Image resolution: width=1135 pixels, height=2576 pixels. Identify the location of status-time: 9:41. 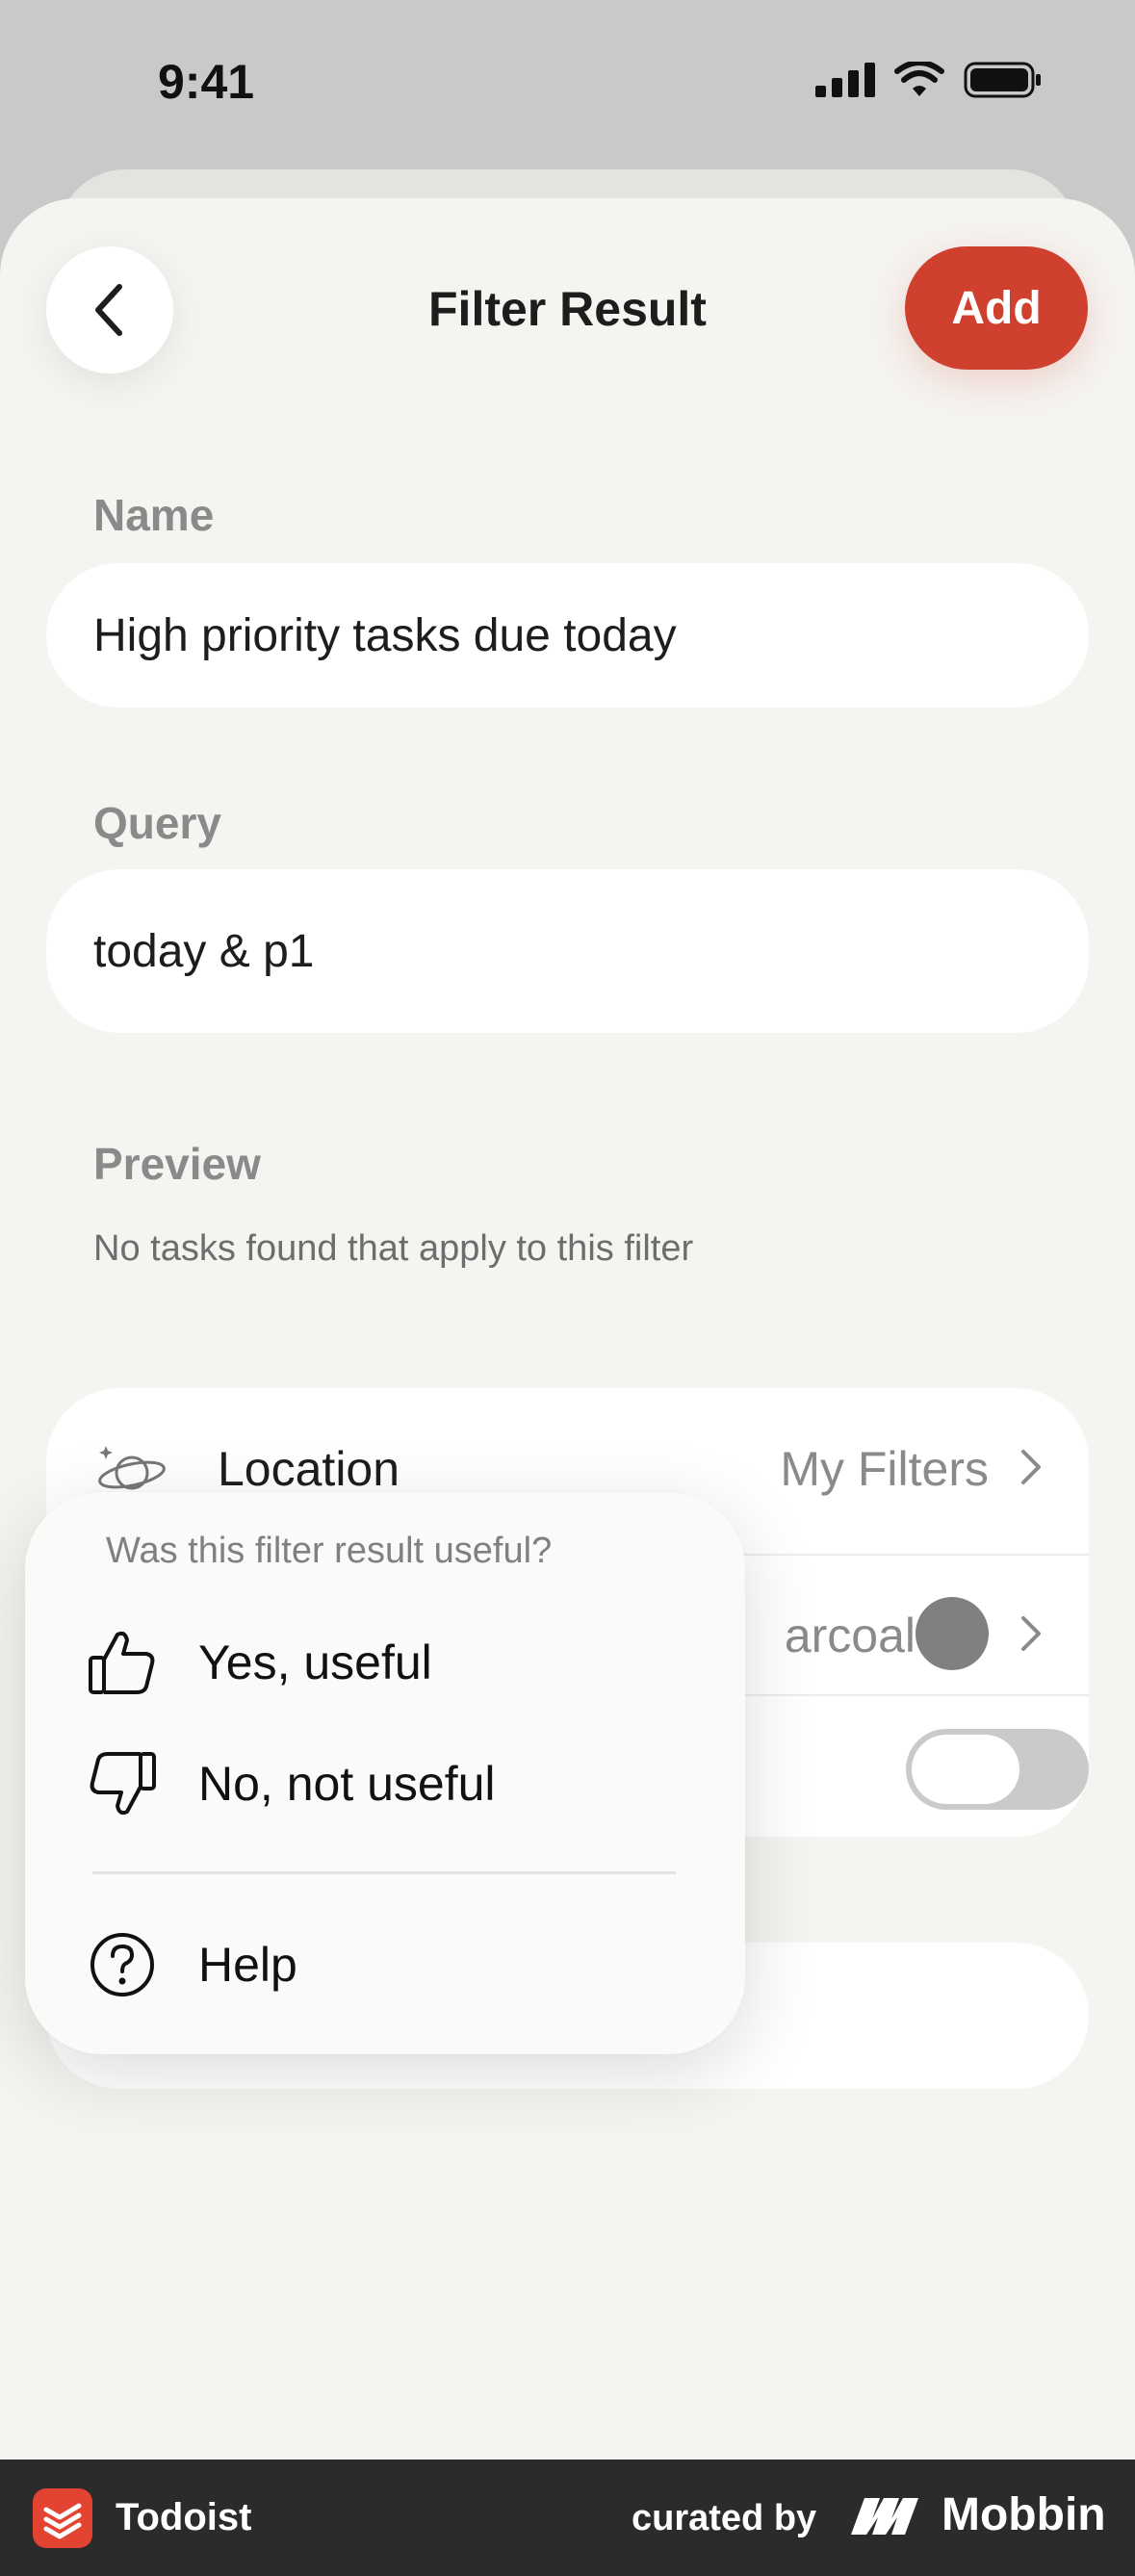
(206, 82).